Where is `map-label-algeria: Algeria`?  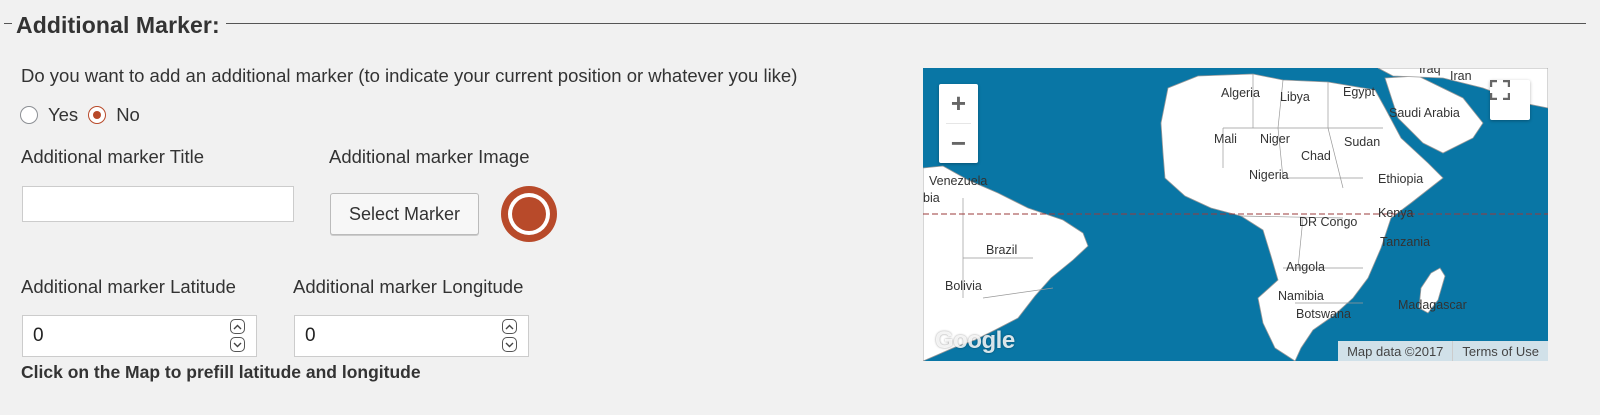 map-label-algeria: Algeria is located at coordinates (1240, 93).